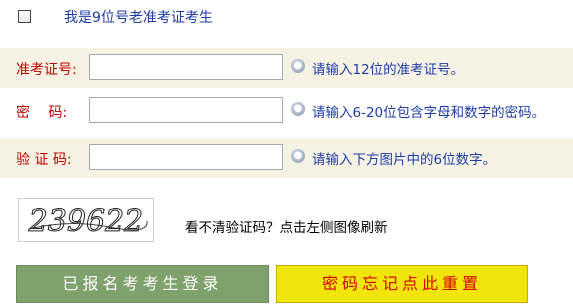  What do you see at coordinates (186, 110) in the screenshot?
I see `password-input` at bounding box center [186, 110].